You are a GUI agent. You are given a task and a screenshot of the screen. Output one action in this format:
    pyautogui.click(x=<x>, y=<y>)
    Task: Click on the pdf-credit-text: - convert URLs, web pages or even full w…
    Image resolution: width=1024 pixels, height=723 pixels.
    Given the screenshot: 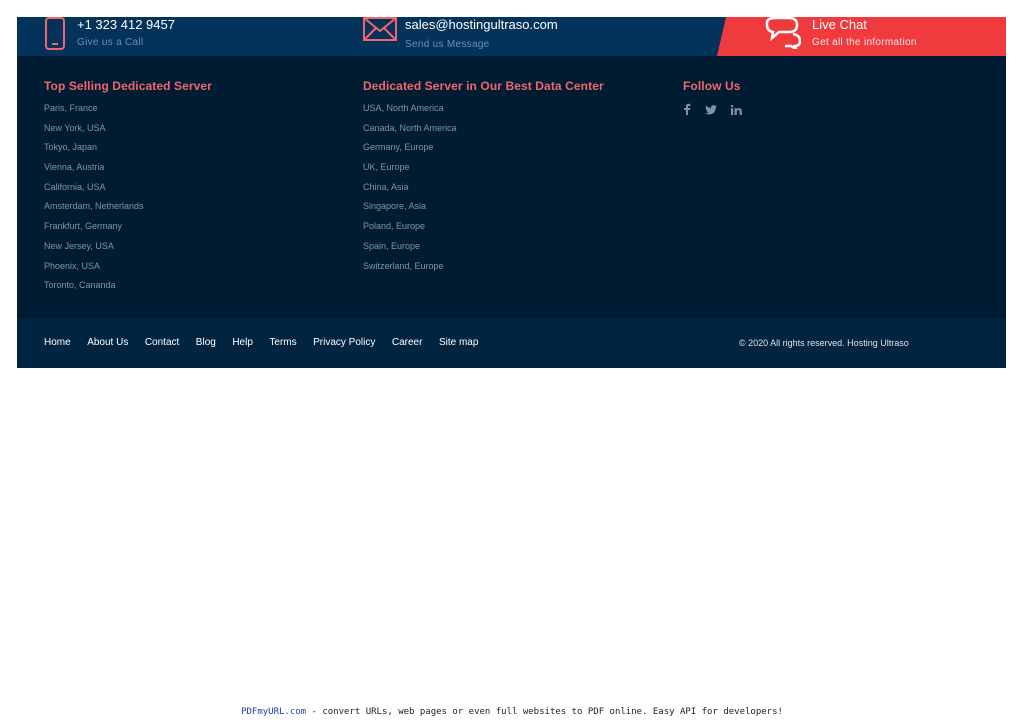 What is the action you would take?
    pyautogui.click(x=544, y=712)
    